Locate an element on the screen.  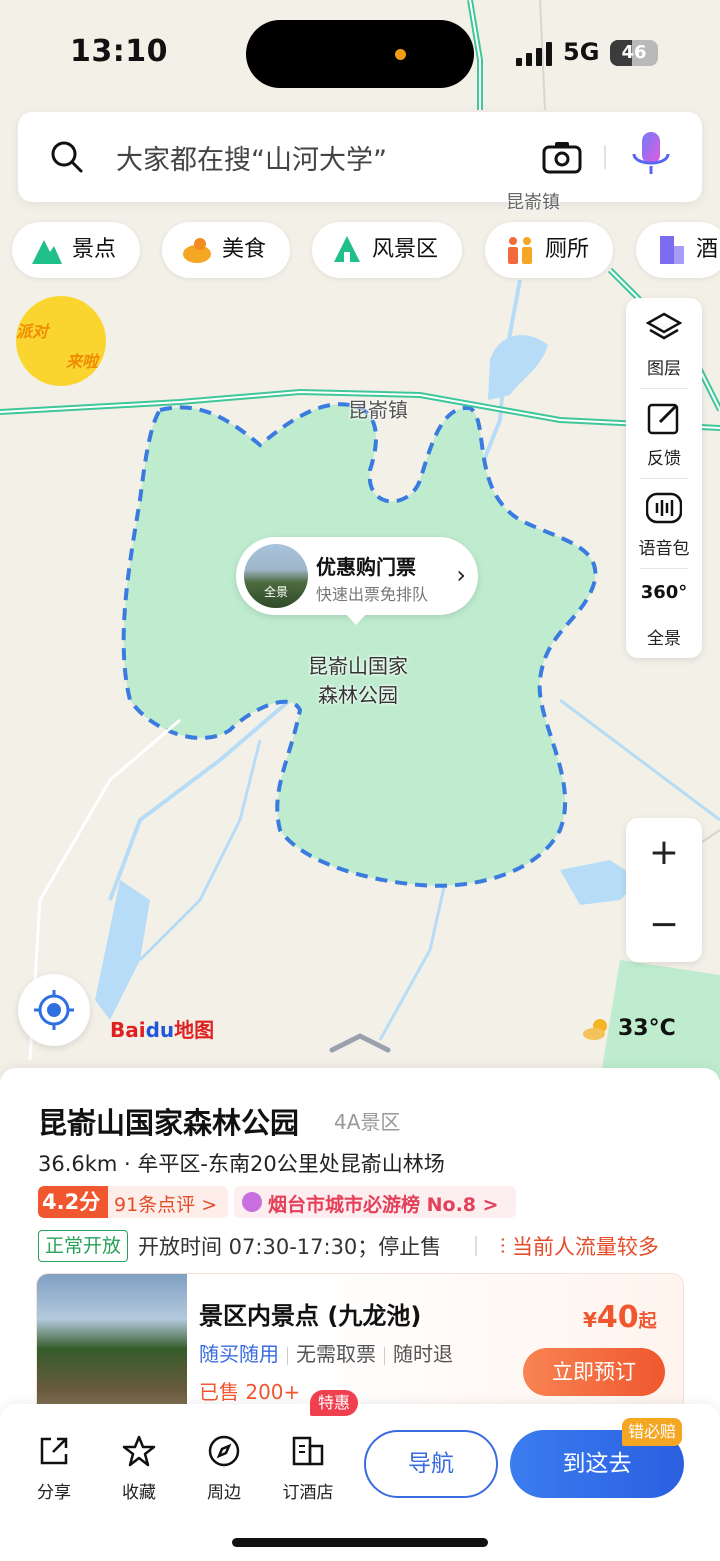
chip-scenic-spot: 景点 is located at coordinates (76, 250).